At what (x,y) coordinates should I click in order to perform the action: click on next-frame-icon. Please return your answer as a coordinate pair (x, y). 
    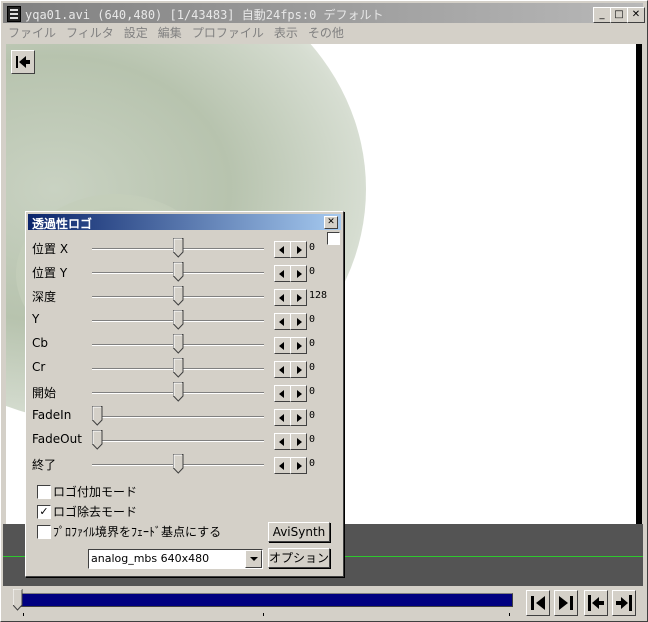
    Looking at the image, I should click on (566, 603).